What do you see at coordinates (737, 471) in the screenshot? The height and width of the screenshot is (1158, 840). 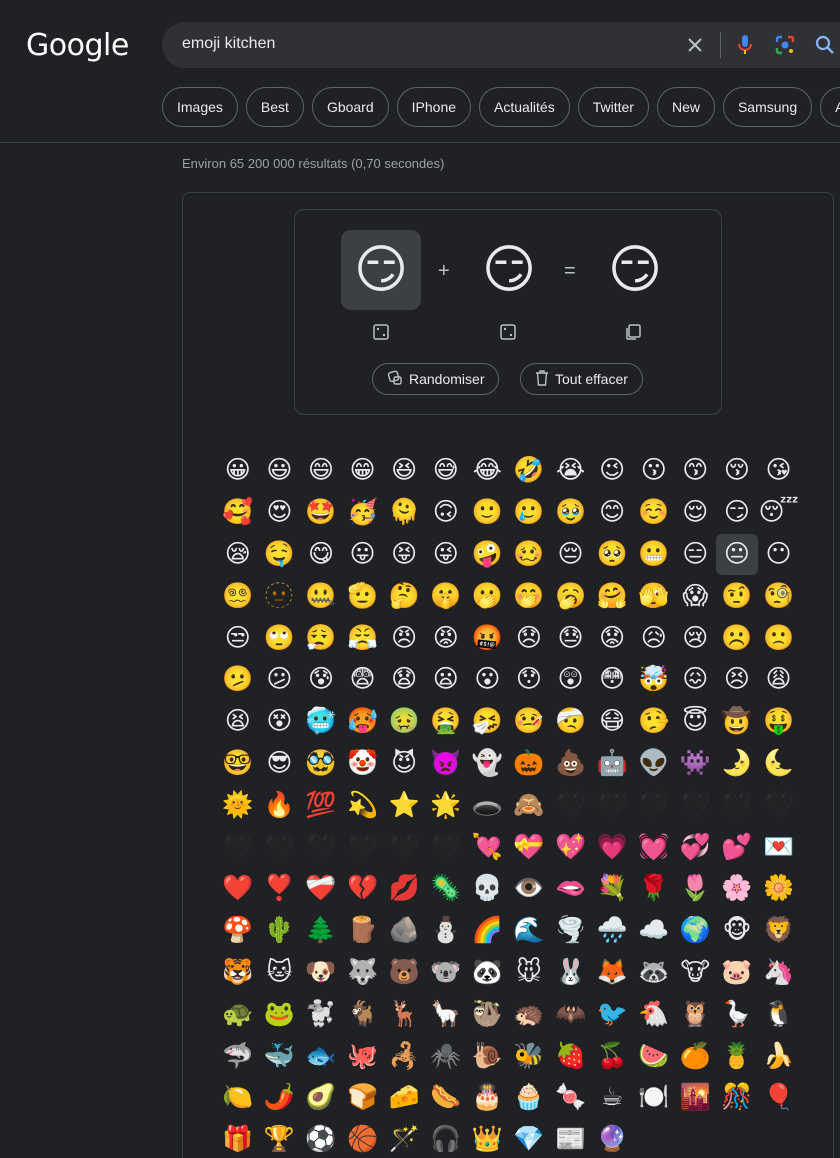 I see `emoji-option: 😚` at bounding box center [737, 471].